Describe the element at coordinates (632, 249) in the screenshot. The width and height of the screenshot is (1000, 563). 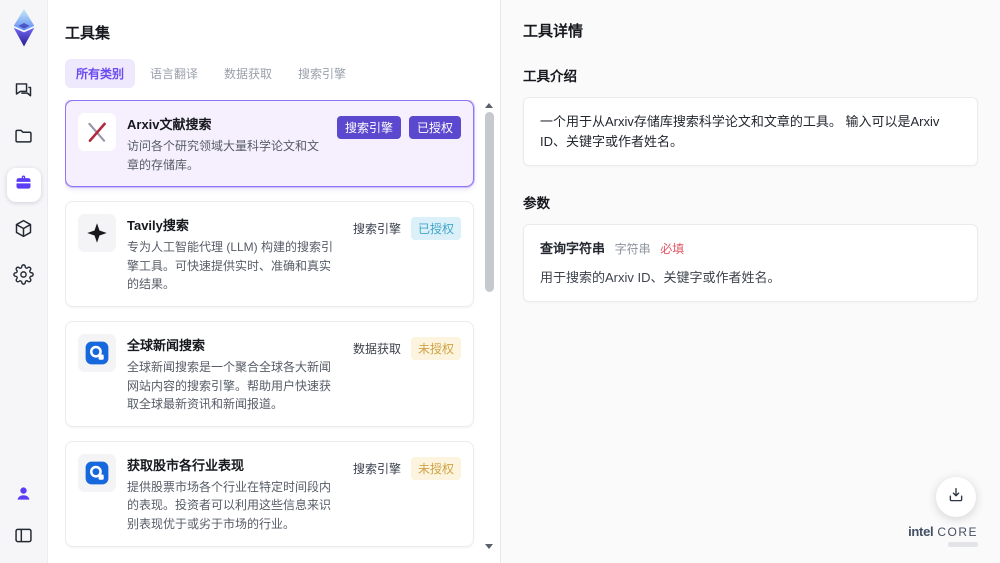
I see `param-type: 字符串` at that location.